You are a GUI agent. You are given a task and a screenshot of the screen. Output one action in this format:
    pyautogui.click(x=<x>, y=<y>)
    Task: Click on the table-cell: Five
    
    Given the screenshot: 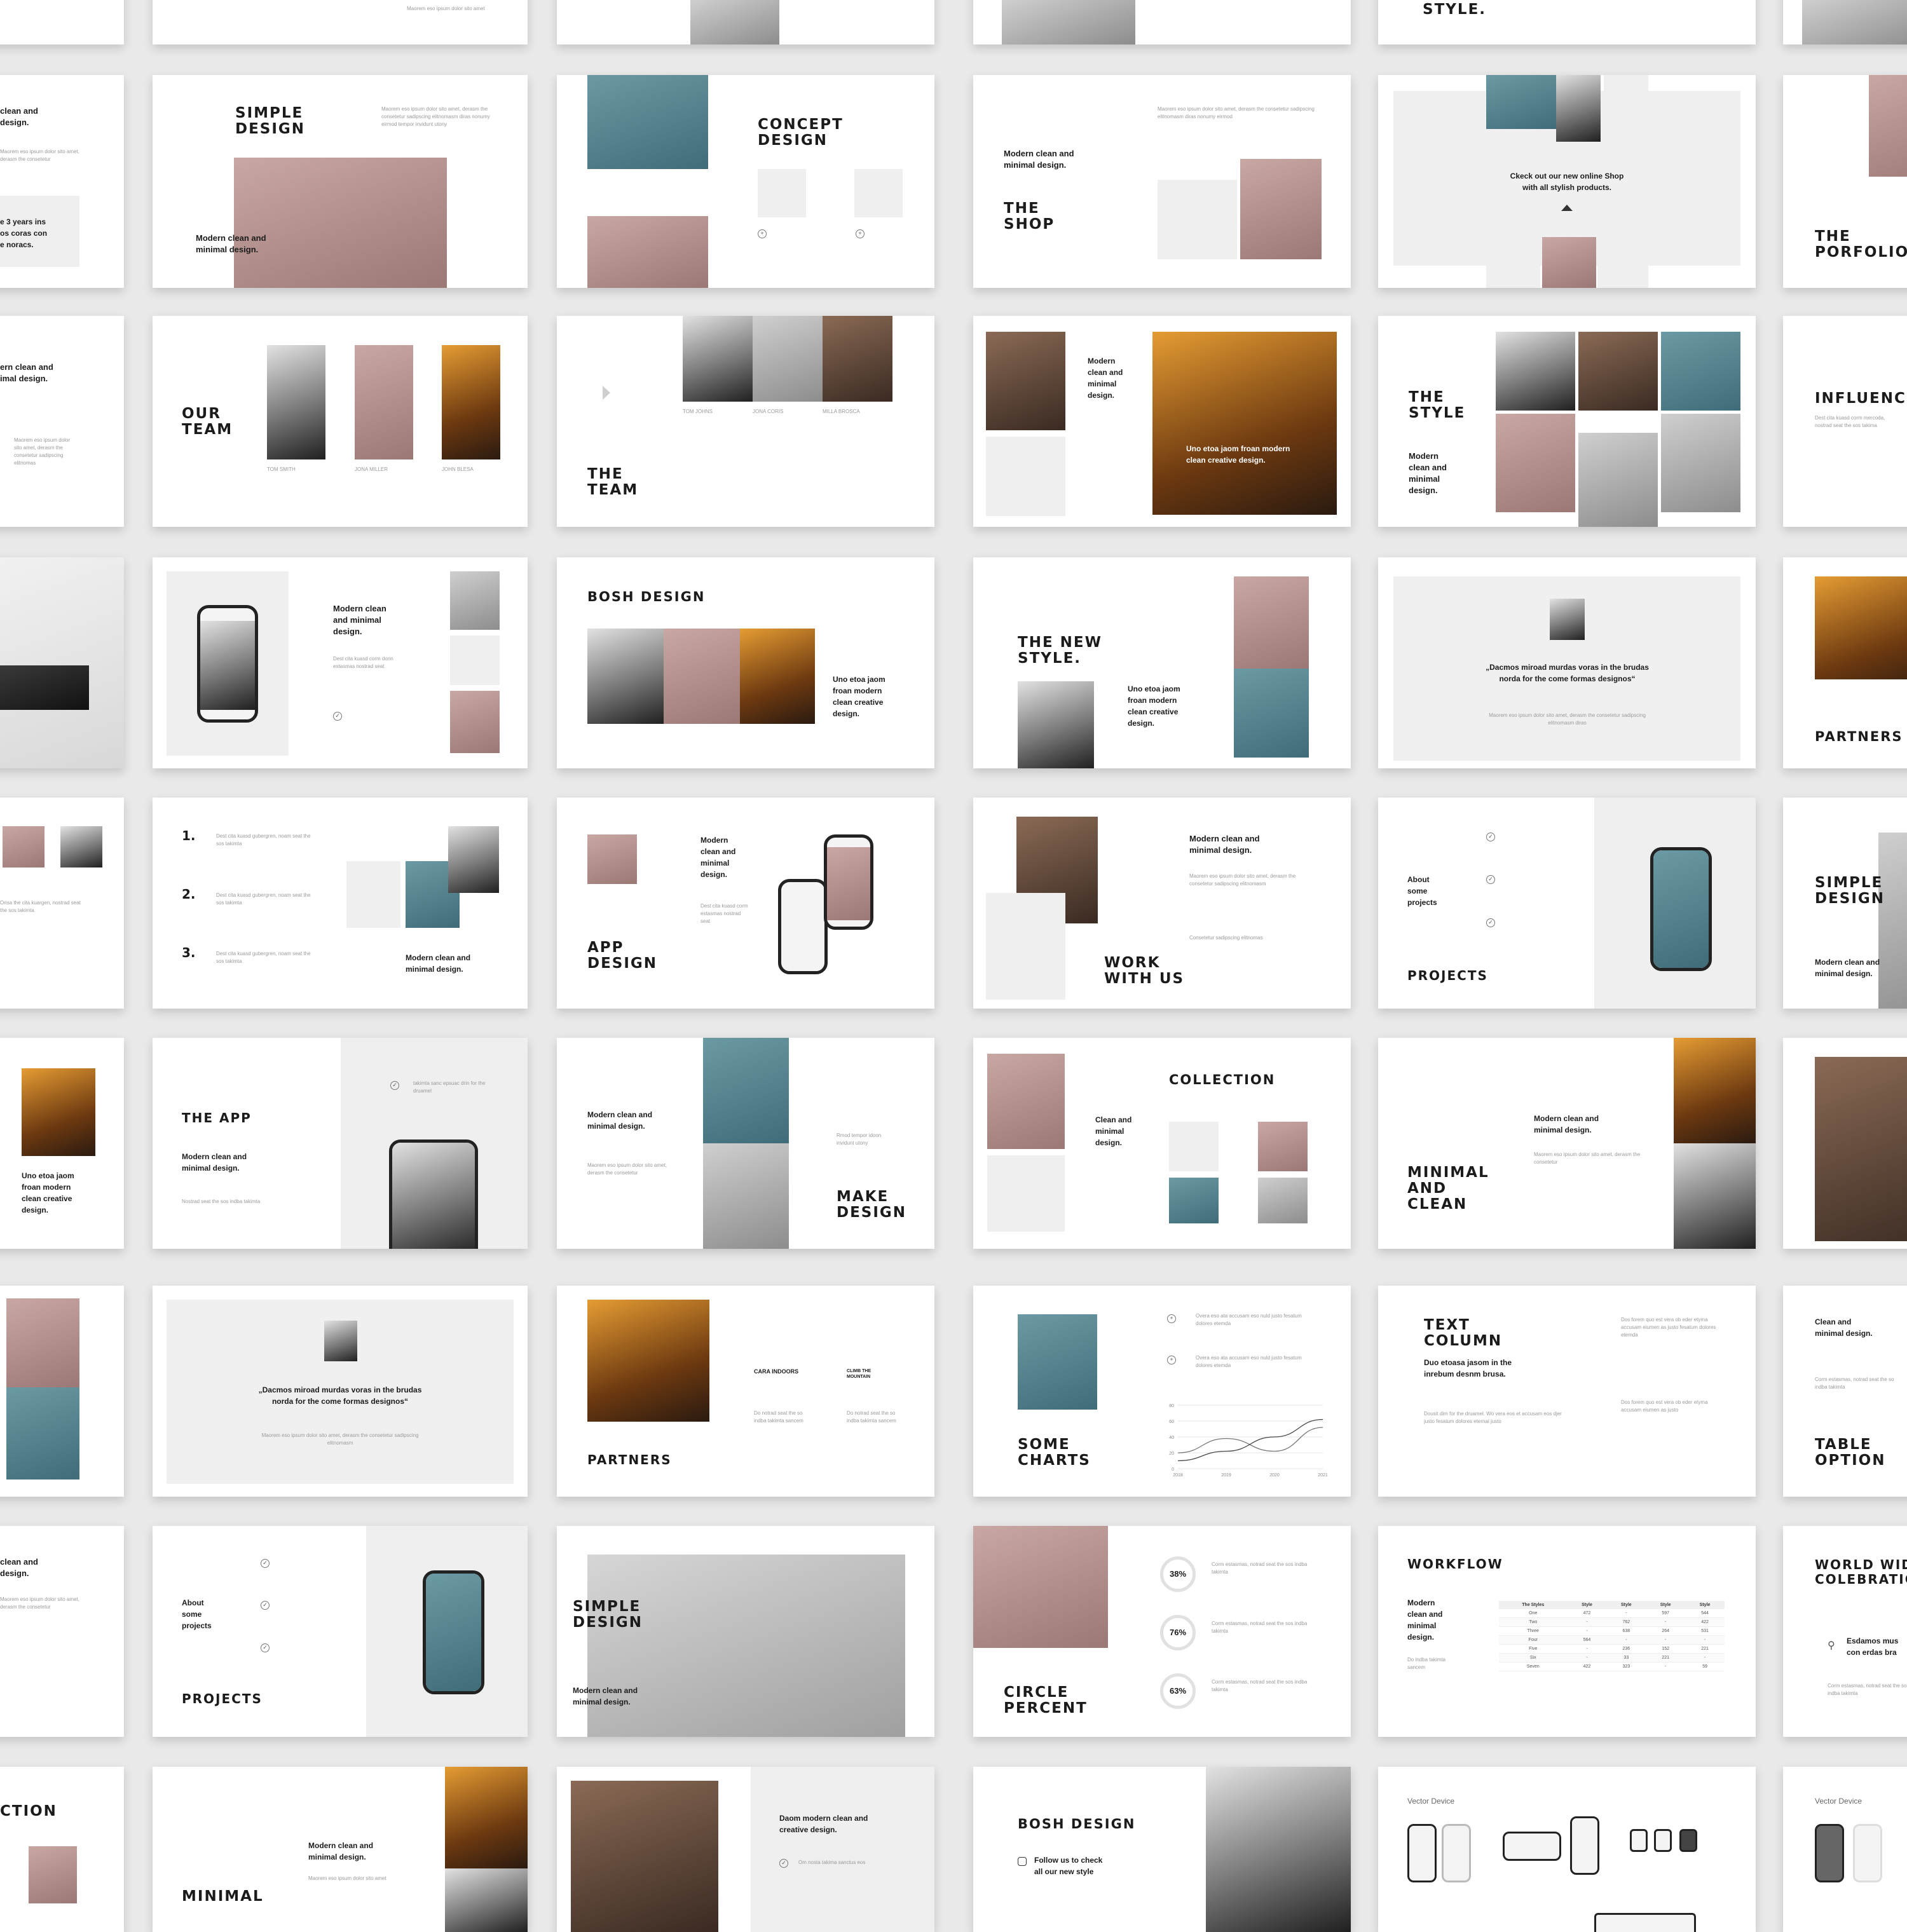 What is the action you would take?
    pyautogui.click(x=1534, y=1649)
    